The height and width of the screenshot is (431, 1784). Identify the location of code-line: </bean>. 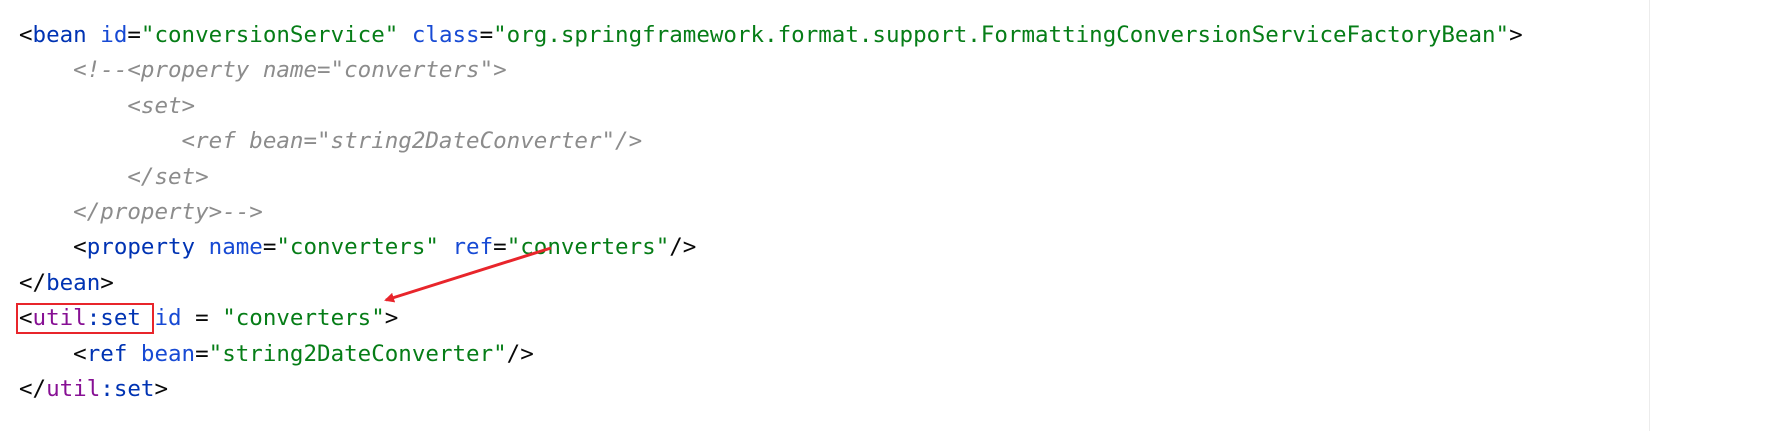
(771, 283).